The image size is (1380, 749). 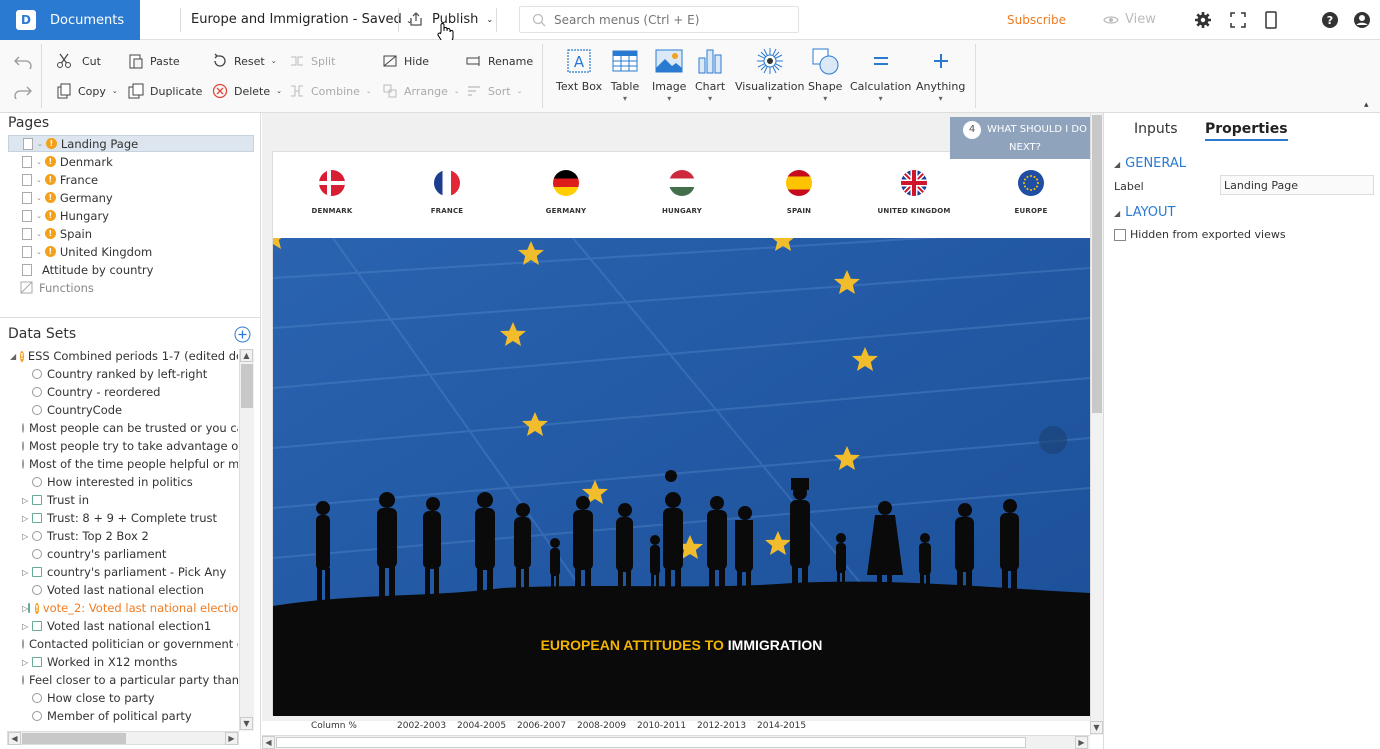 I want to click on paste-button: Paste, so click(x=154, y=61).